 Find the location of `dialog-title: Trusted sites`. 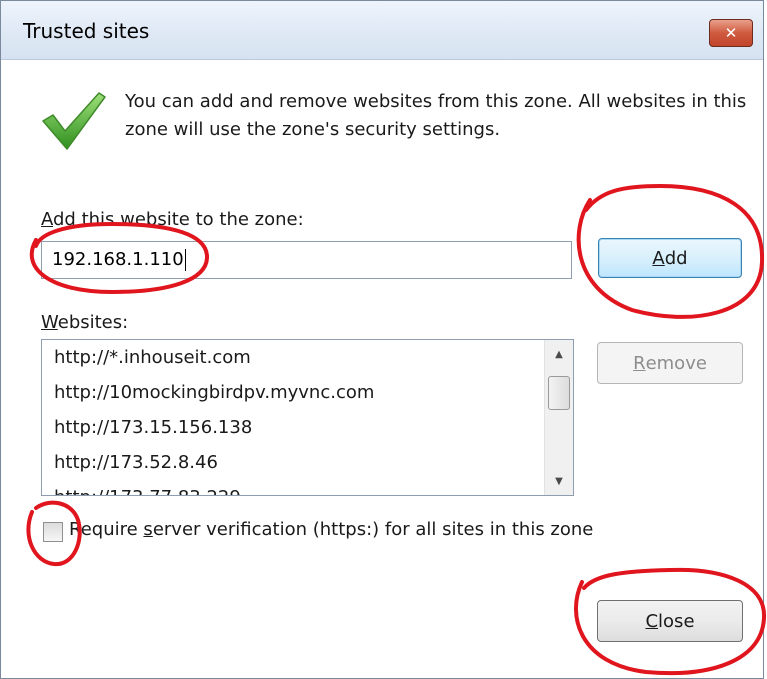

dialog-title: Trusted sites is located at coordinates (86, 31).